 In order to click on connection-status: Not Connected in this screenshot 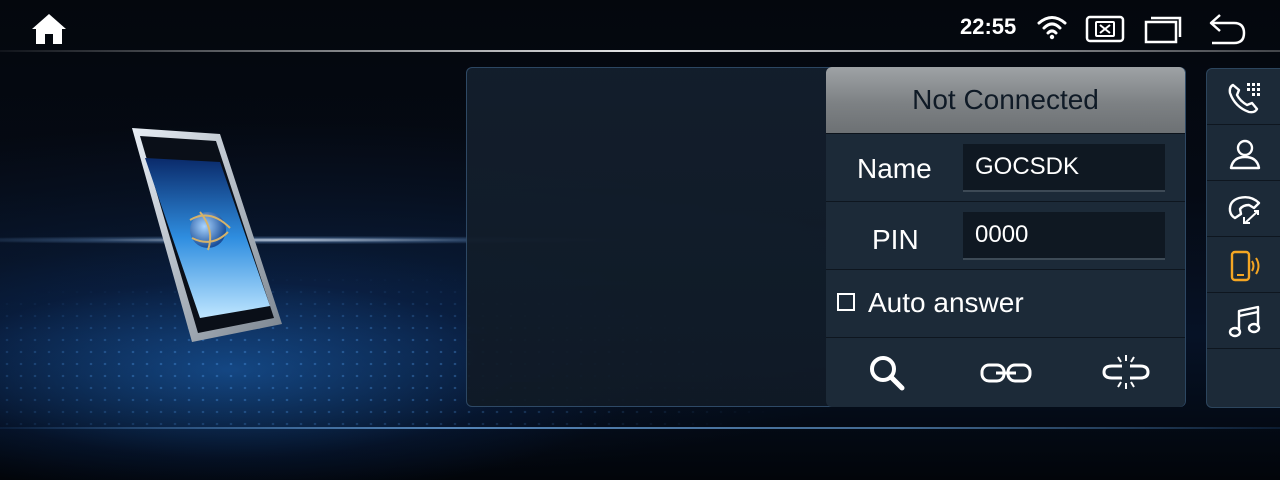, I will do `click(1005, 100)`.